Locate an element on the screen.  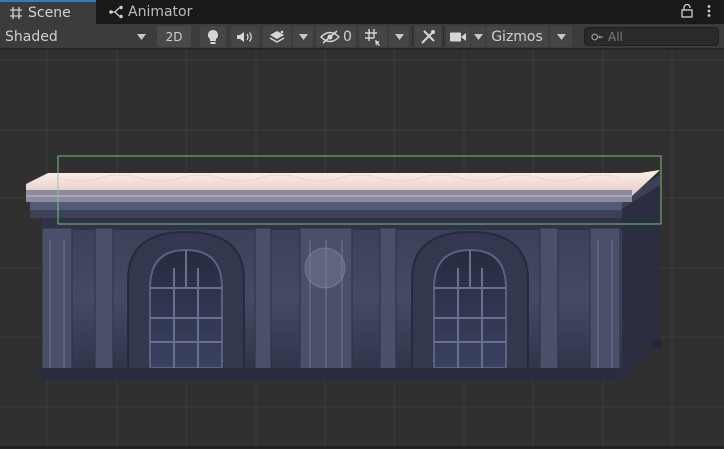
speaker-icon is located at coordinates (244, 36).